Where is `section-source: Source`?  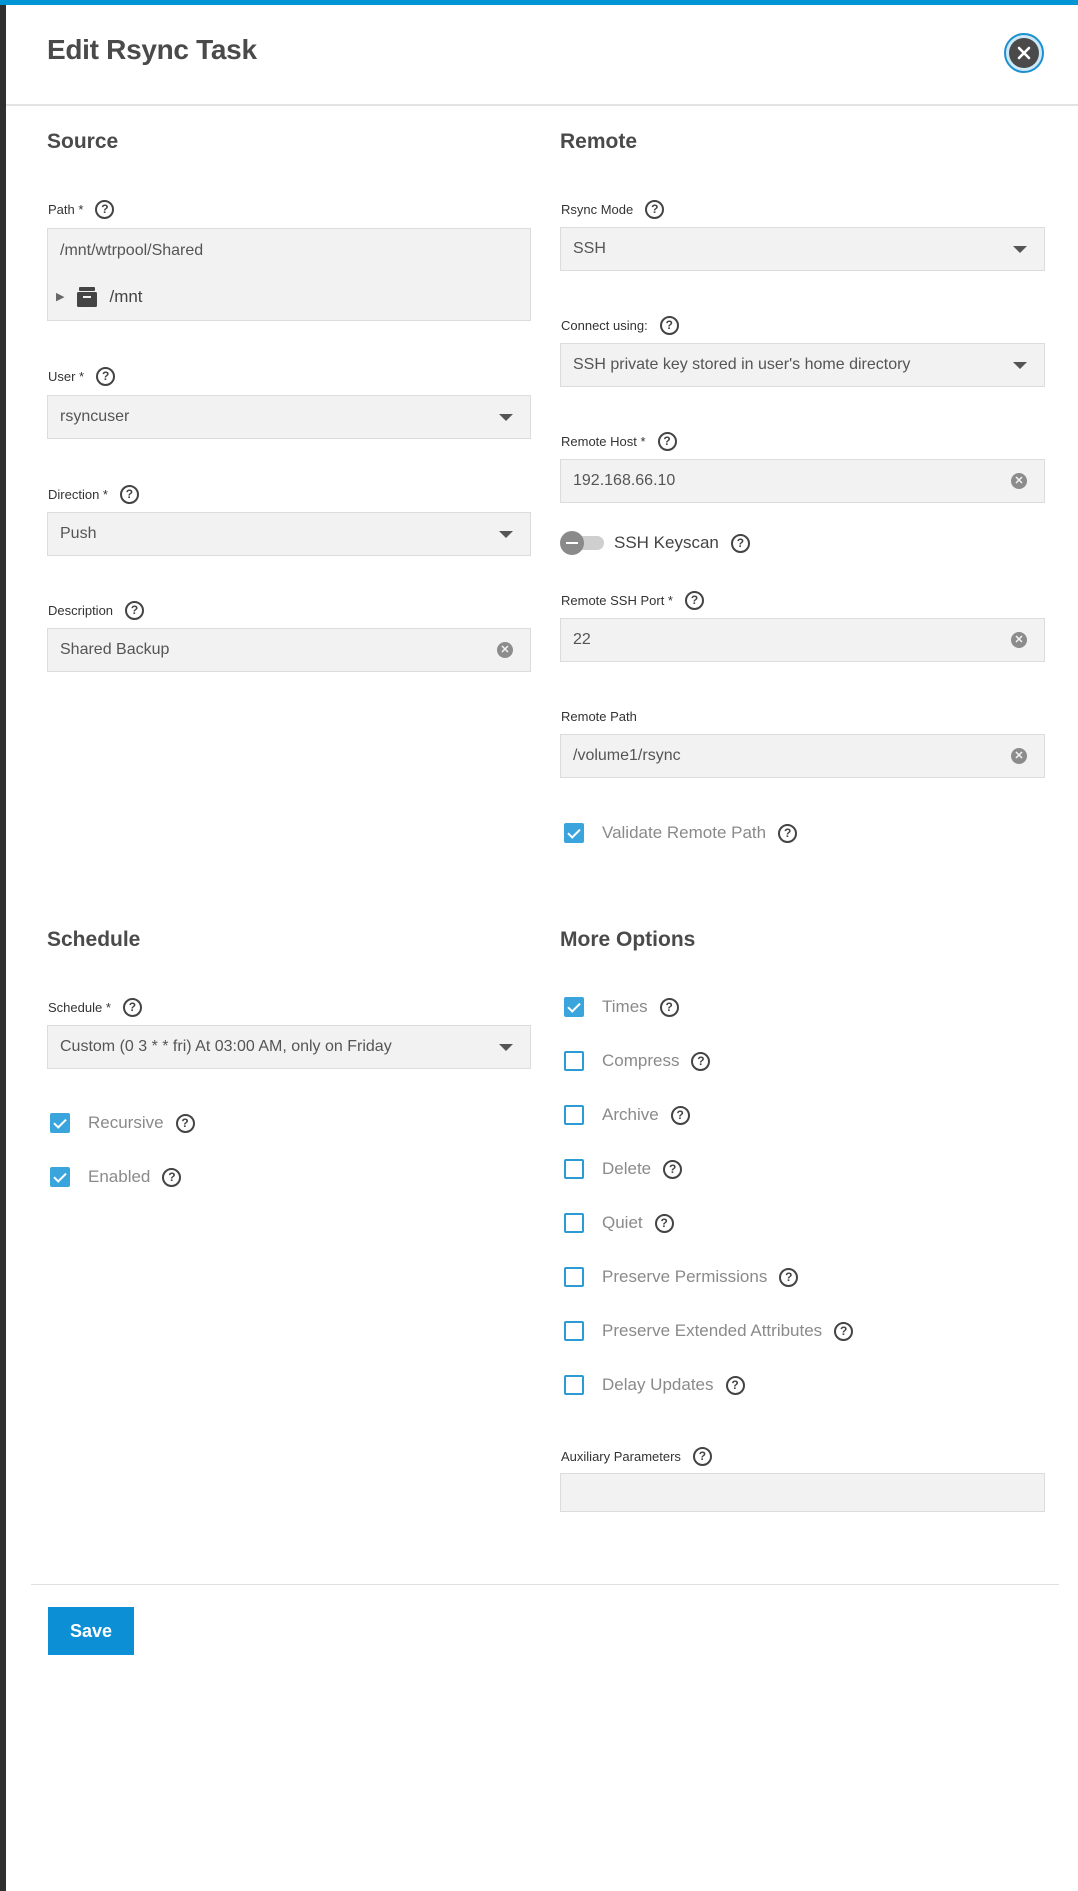 section-source: Source is located at coordinates (83, 141).